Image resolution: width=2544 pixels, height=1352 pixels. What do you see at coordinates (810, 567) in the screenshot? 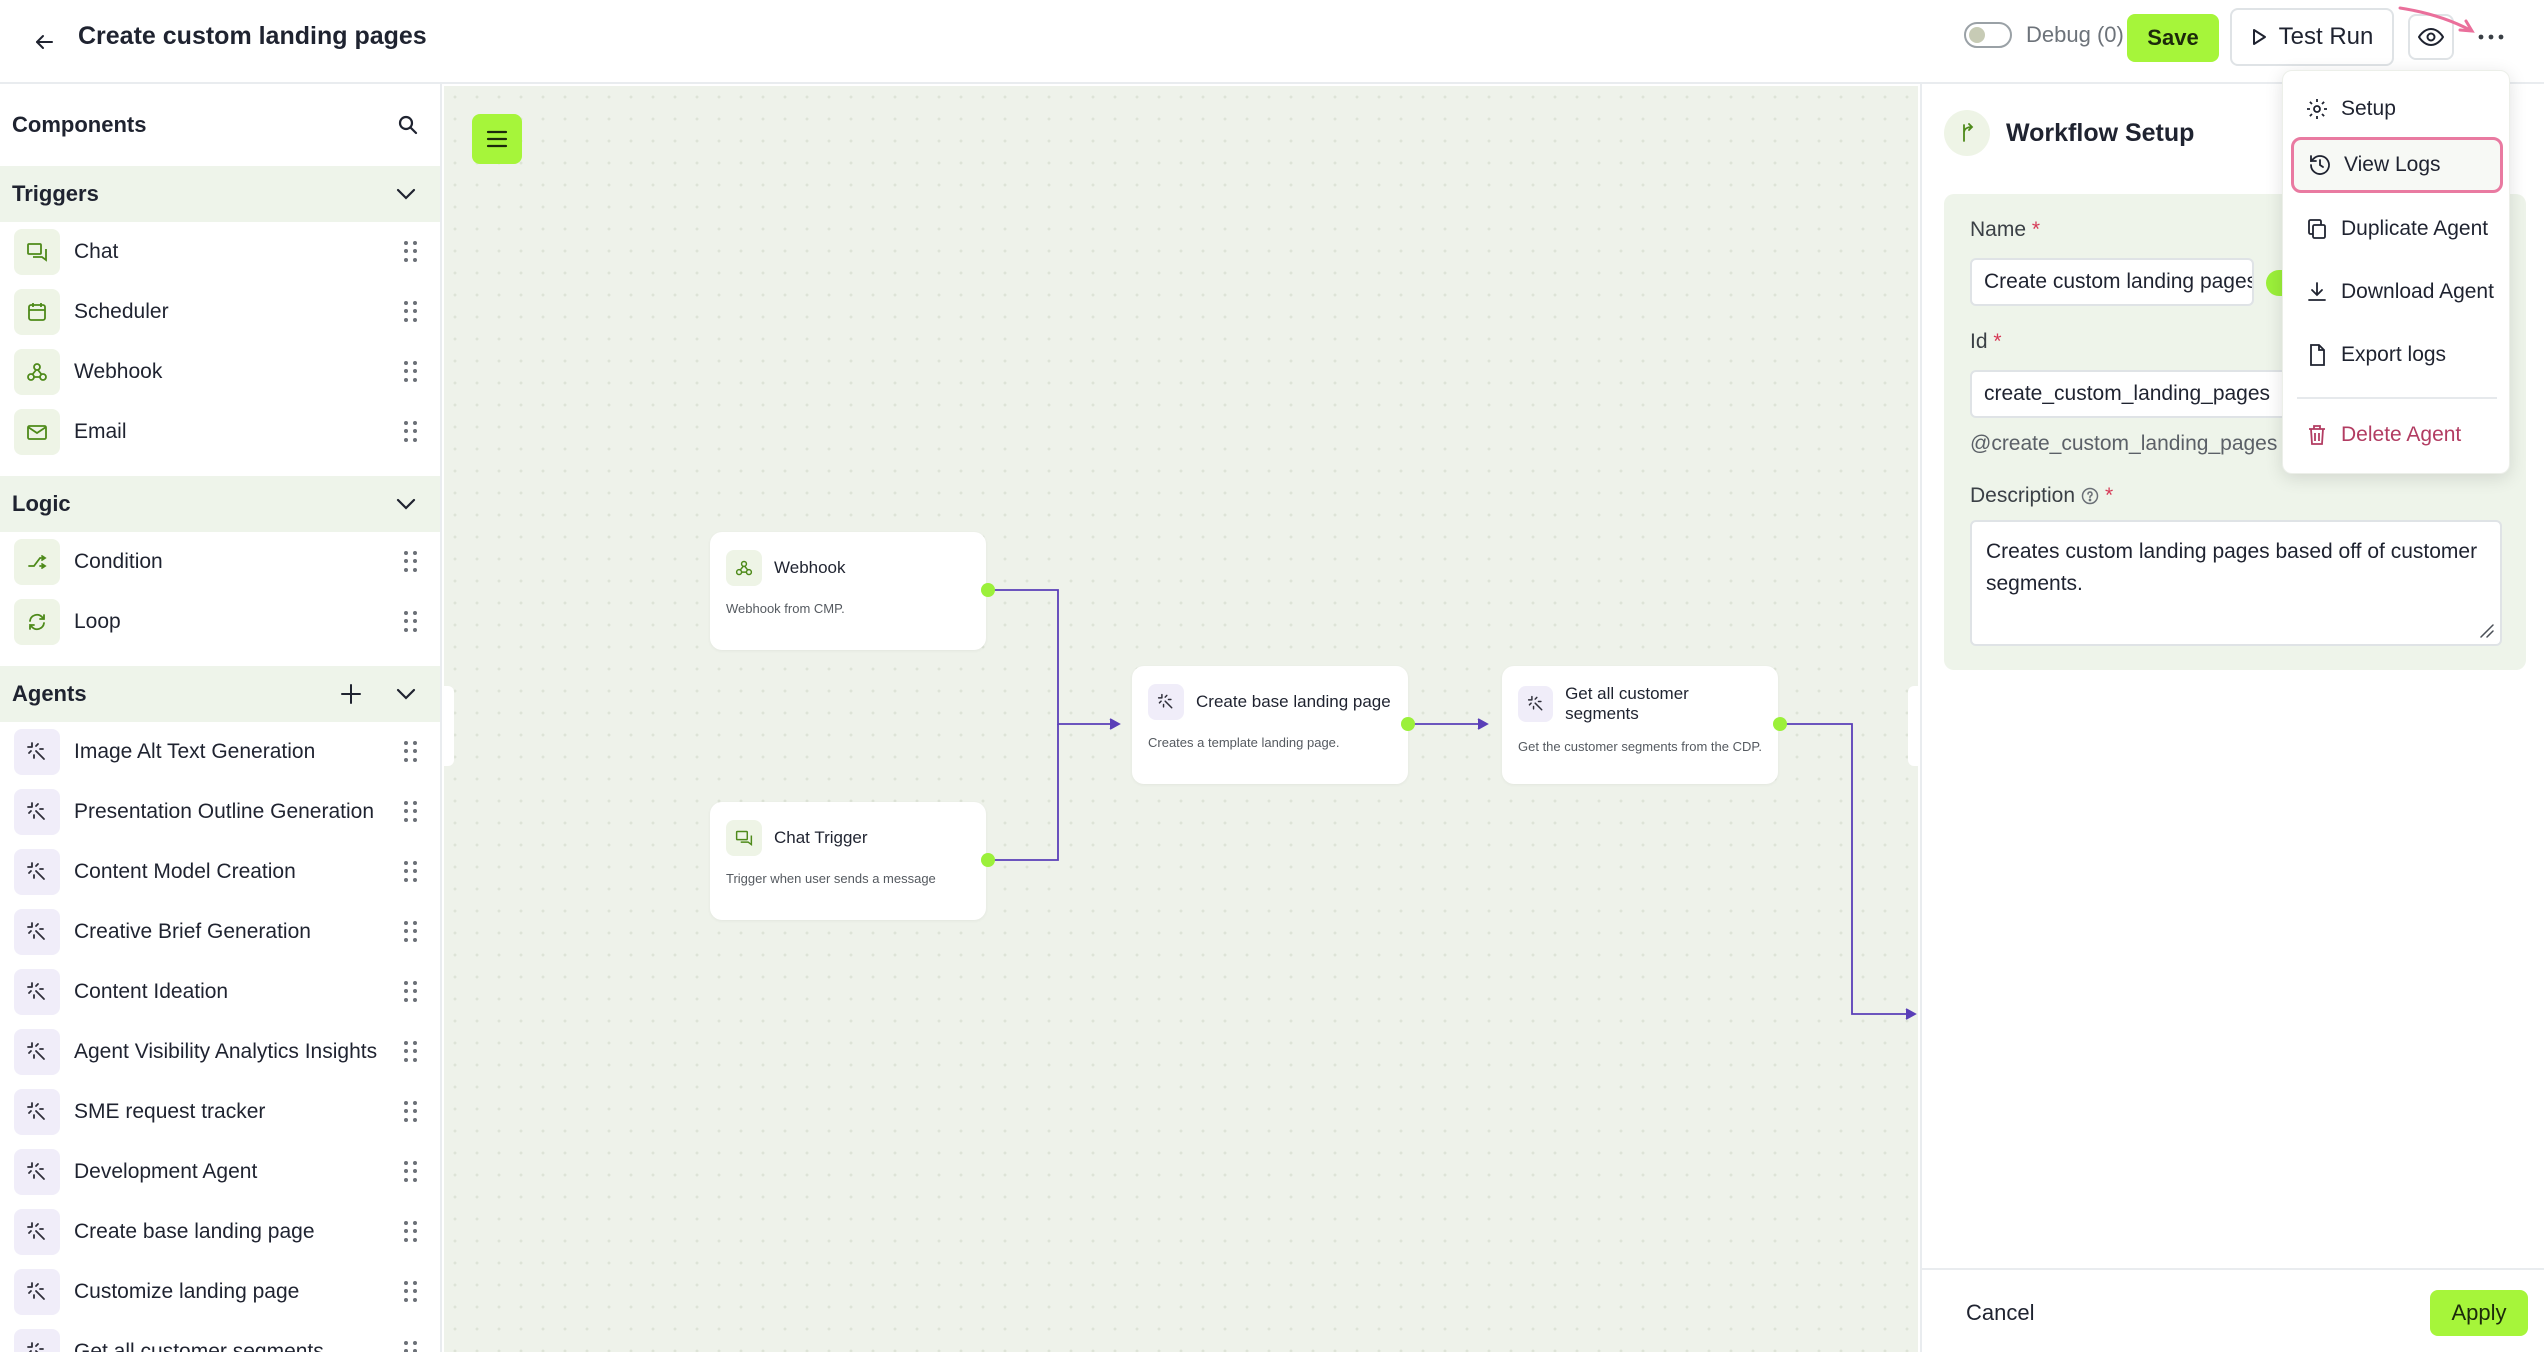
I see `node-title: Webhook` at bounding box center [810, 567].